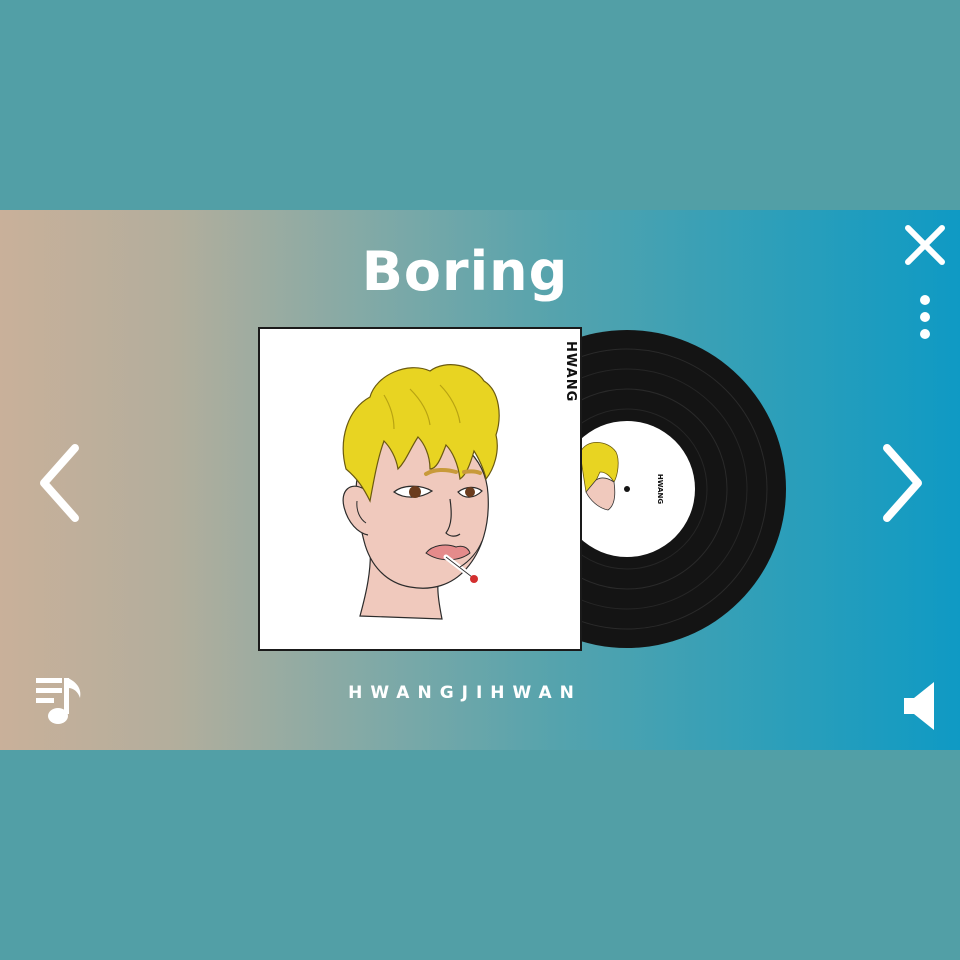 This screenshot has height=960, width=960. I want to click on album-cover-illustration, so click(421, 492).